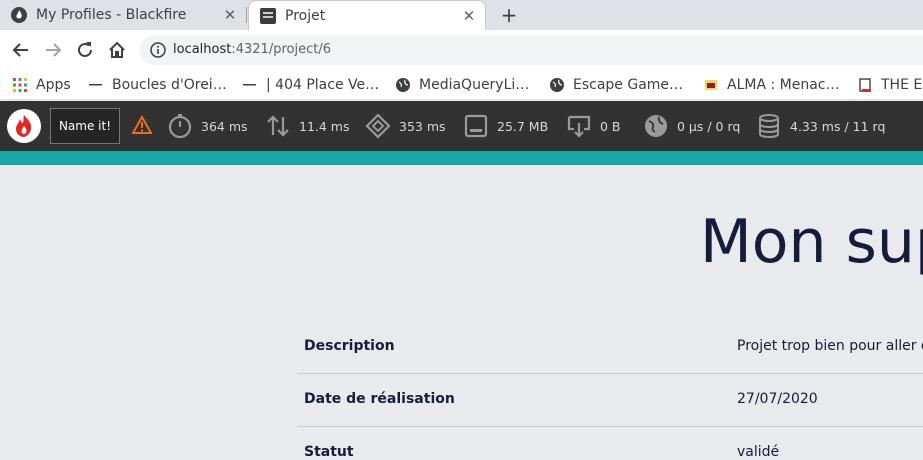  What do you see at coordinates (610, 400) in the screenshot?
I see `detail-row-date: Date de réalisation 27/07/2020` at bounding box center [610, 400].